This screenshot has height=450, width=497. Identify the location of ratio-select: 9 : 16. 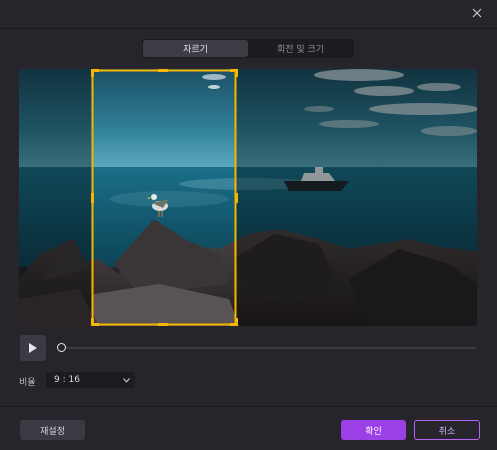
(90, 380).